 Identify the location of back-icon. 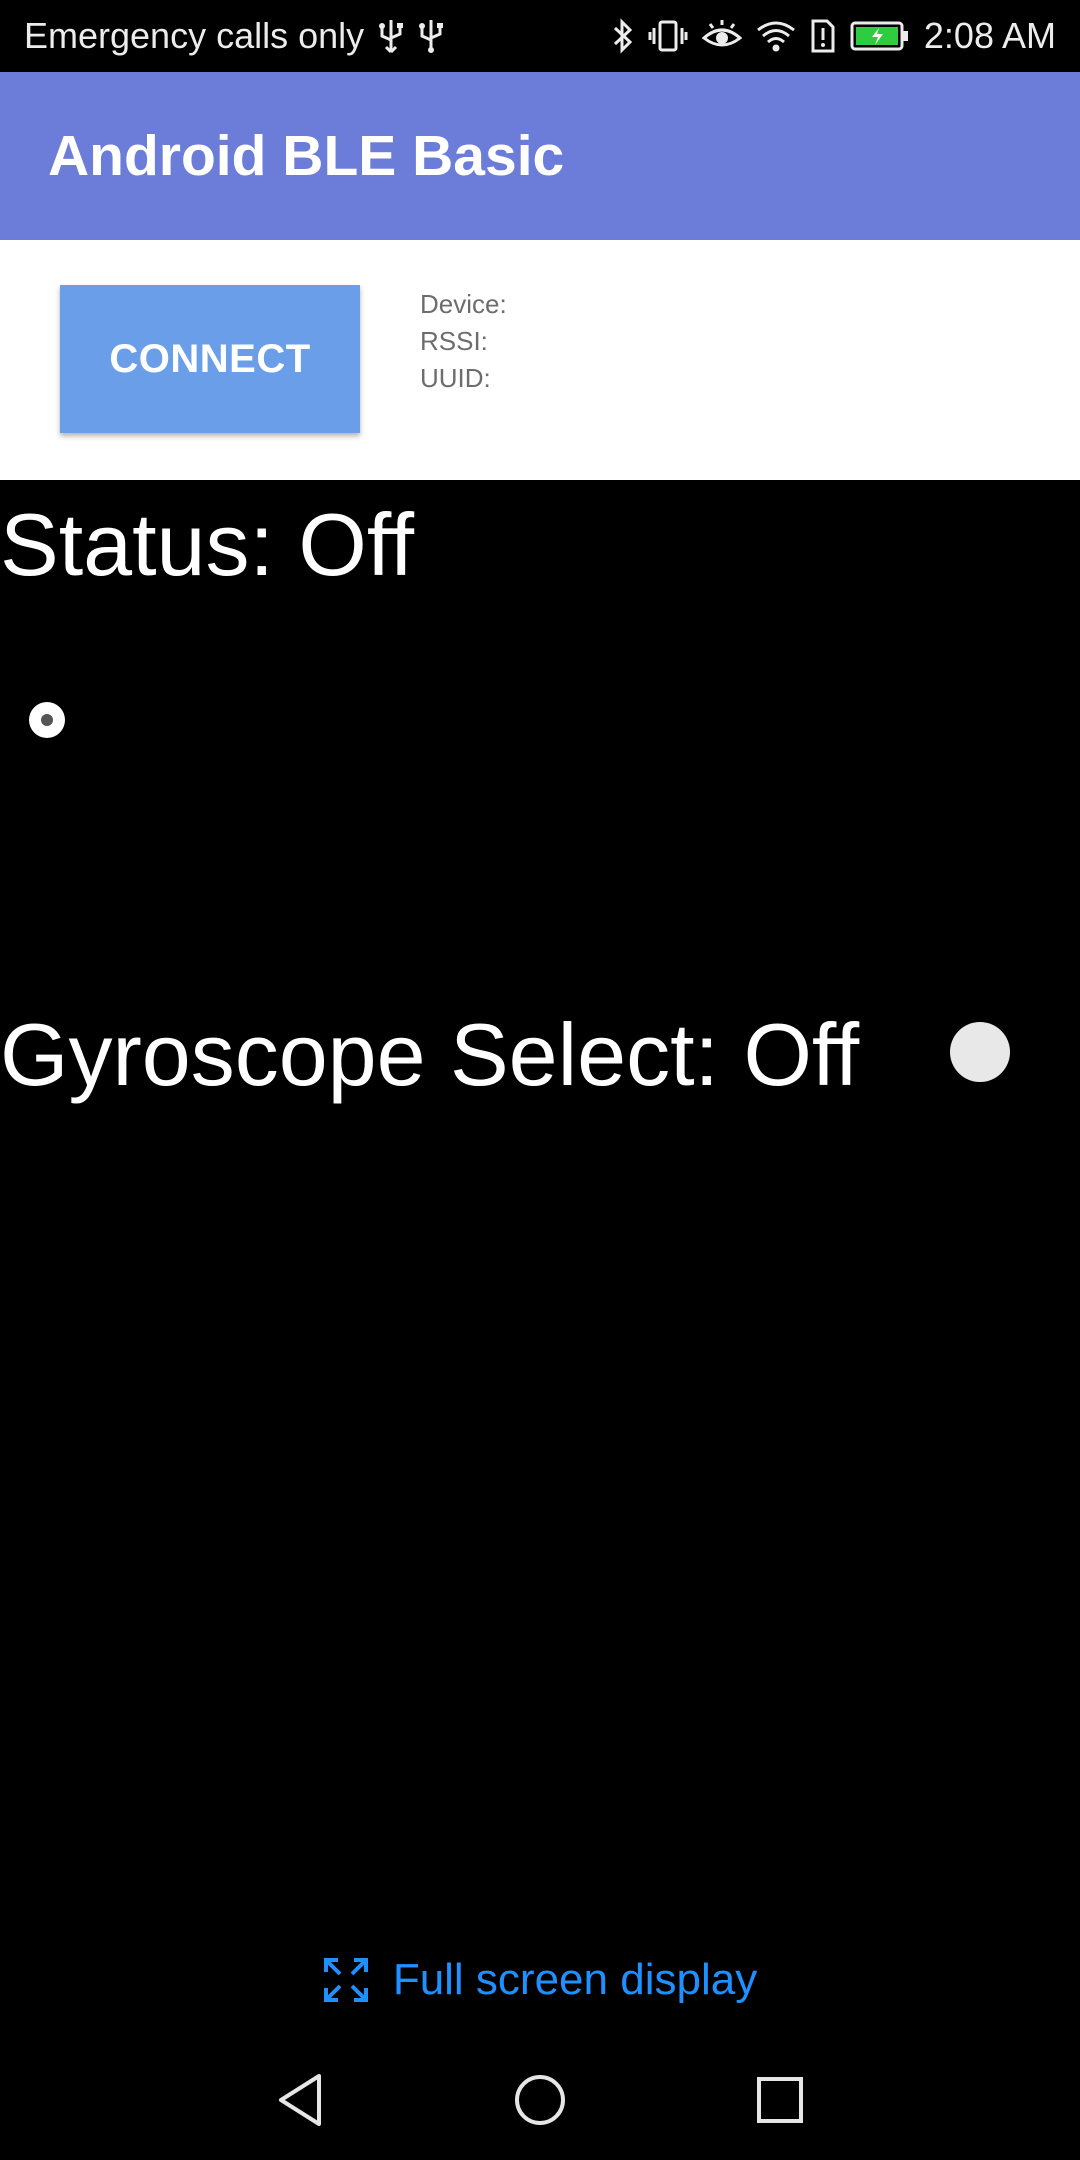
(300, 2100).